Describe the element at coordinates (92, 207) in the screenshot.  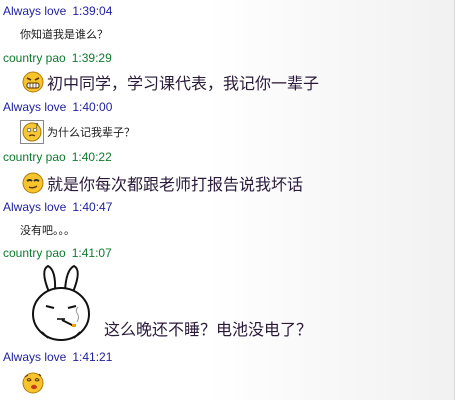
I see `message-time: 1:40:47` at that location.